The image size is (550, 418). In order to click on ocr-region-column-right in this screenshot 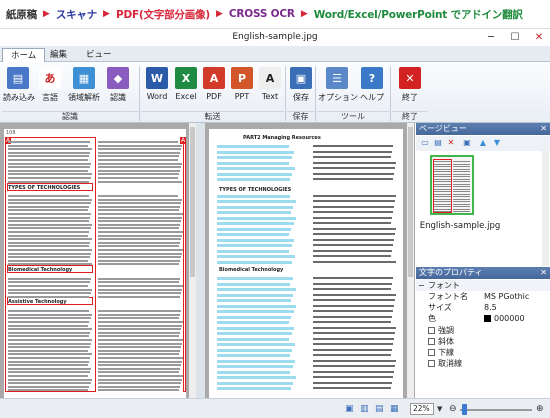, I will do `click(184, 264)`.